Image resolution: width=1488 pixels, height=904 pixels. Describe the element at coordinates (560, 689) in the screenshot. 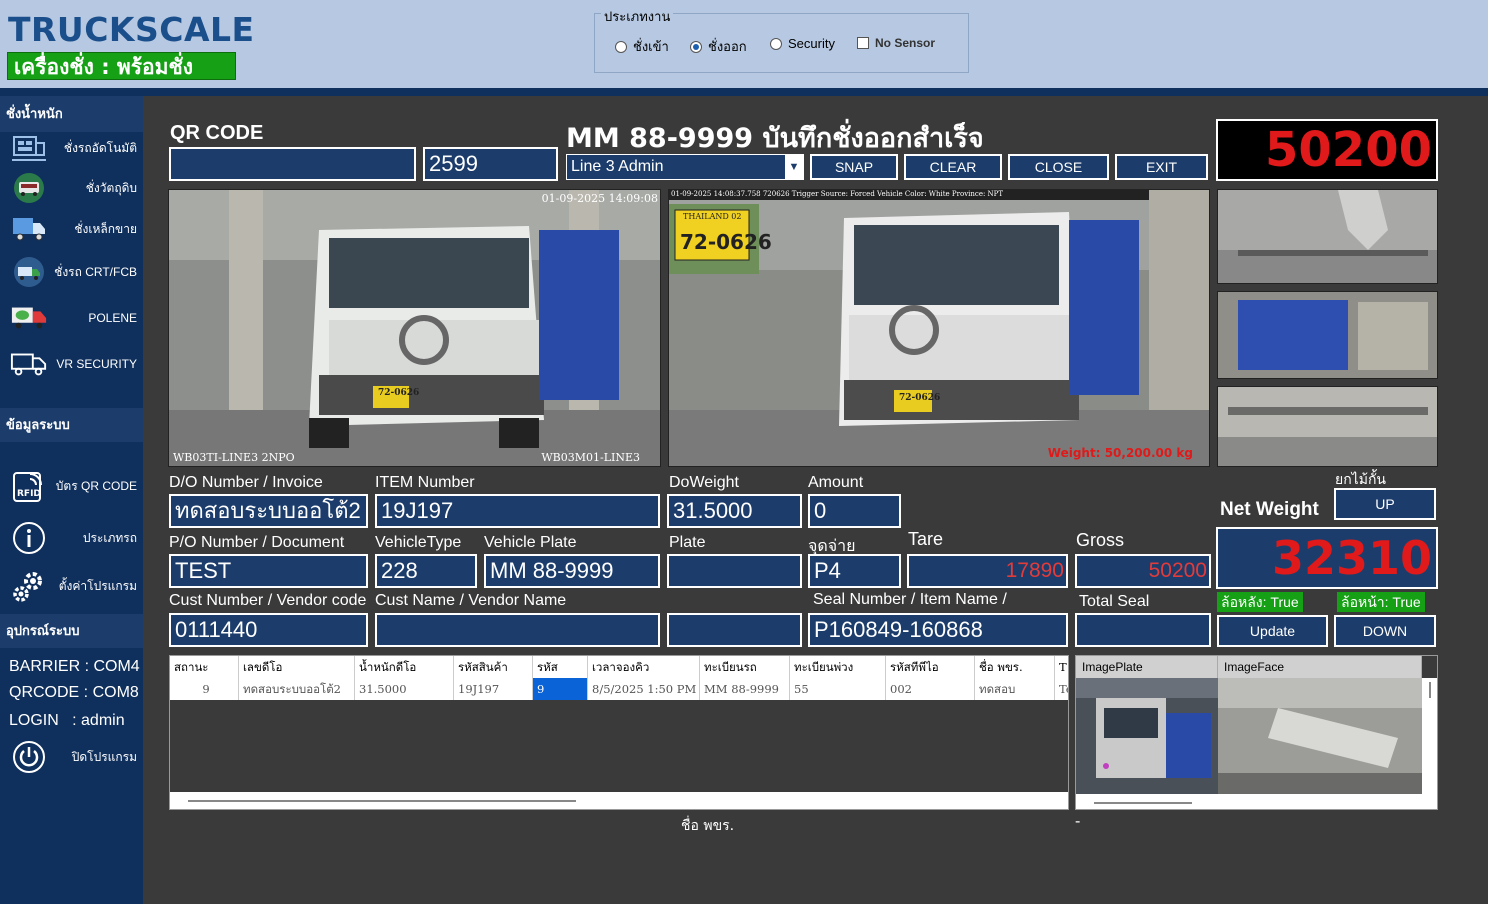

I see `table-cell-selected: 9` at that location.